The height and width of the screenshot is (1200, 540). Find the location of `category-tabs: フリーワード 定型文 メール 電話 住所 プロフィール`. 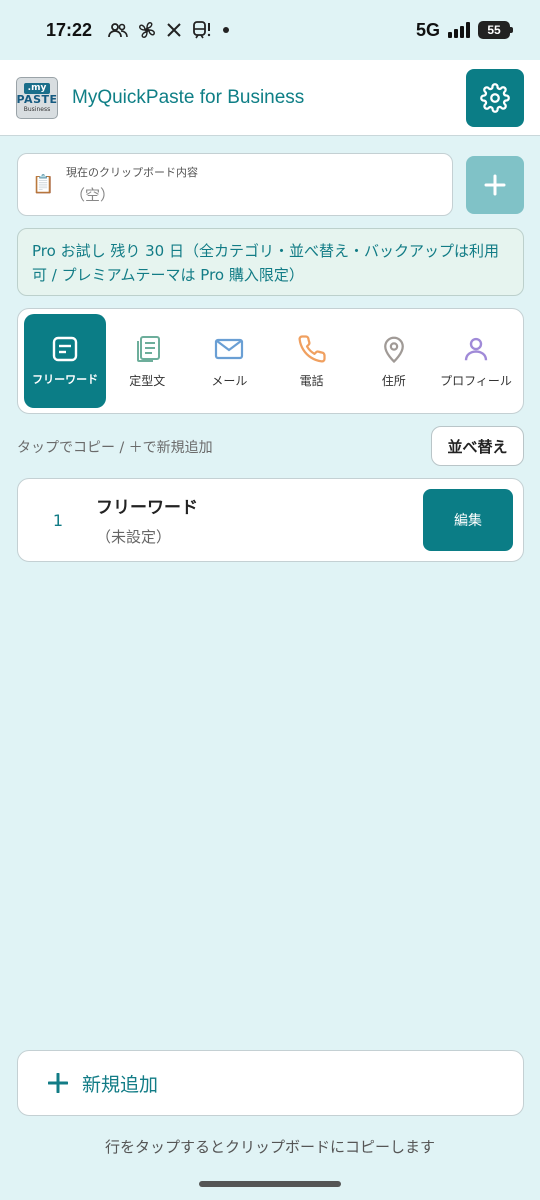

category-tabs: フリーワード 定型文 メール 電話 住所 プロフィール is located at coordinates (270, 361).